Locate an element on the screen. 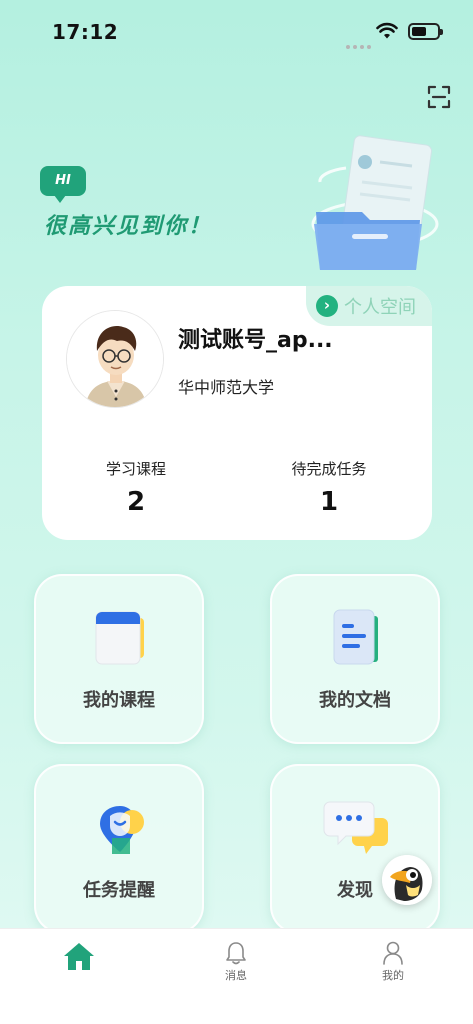 The height and width of the screenshot is (1024, 473). personal-space-link: › 个人空间 is located at coordinates (366, 306).